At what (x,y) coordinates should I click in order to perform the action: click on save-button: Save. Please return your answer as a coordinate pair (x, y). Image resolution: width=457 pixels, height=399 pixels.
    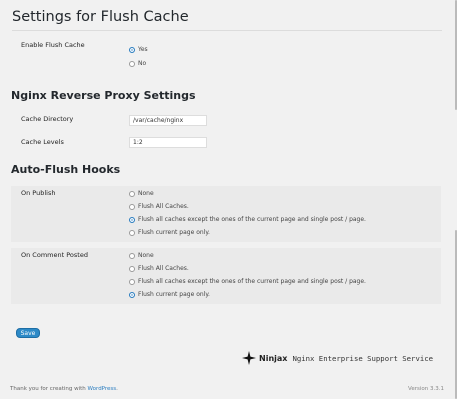
    Looking at the image, I should click on (28, 333).